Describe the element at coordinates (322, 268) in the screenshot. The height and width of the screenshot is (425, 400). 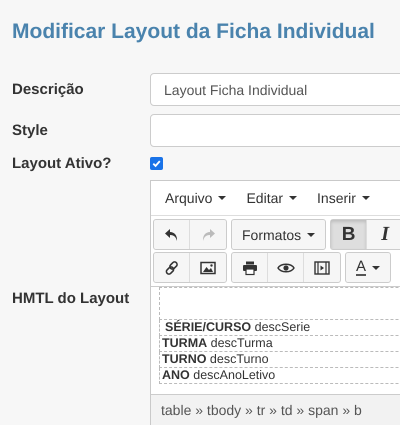
I see `film-icon` at that location.